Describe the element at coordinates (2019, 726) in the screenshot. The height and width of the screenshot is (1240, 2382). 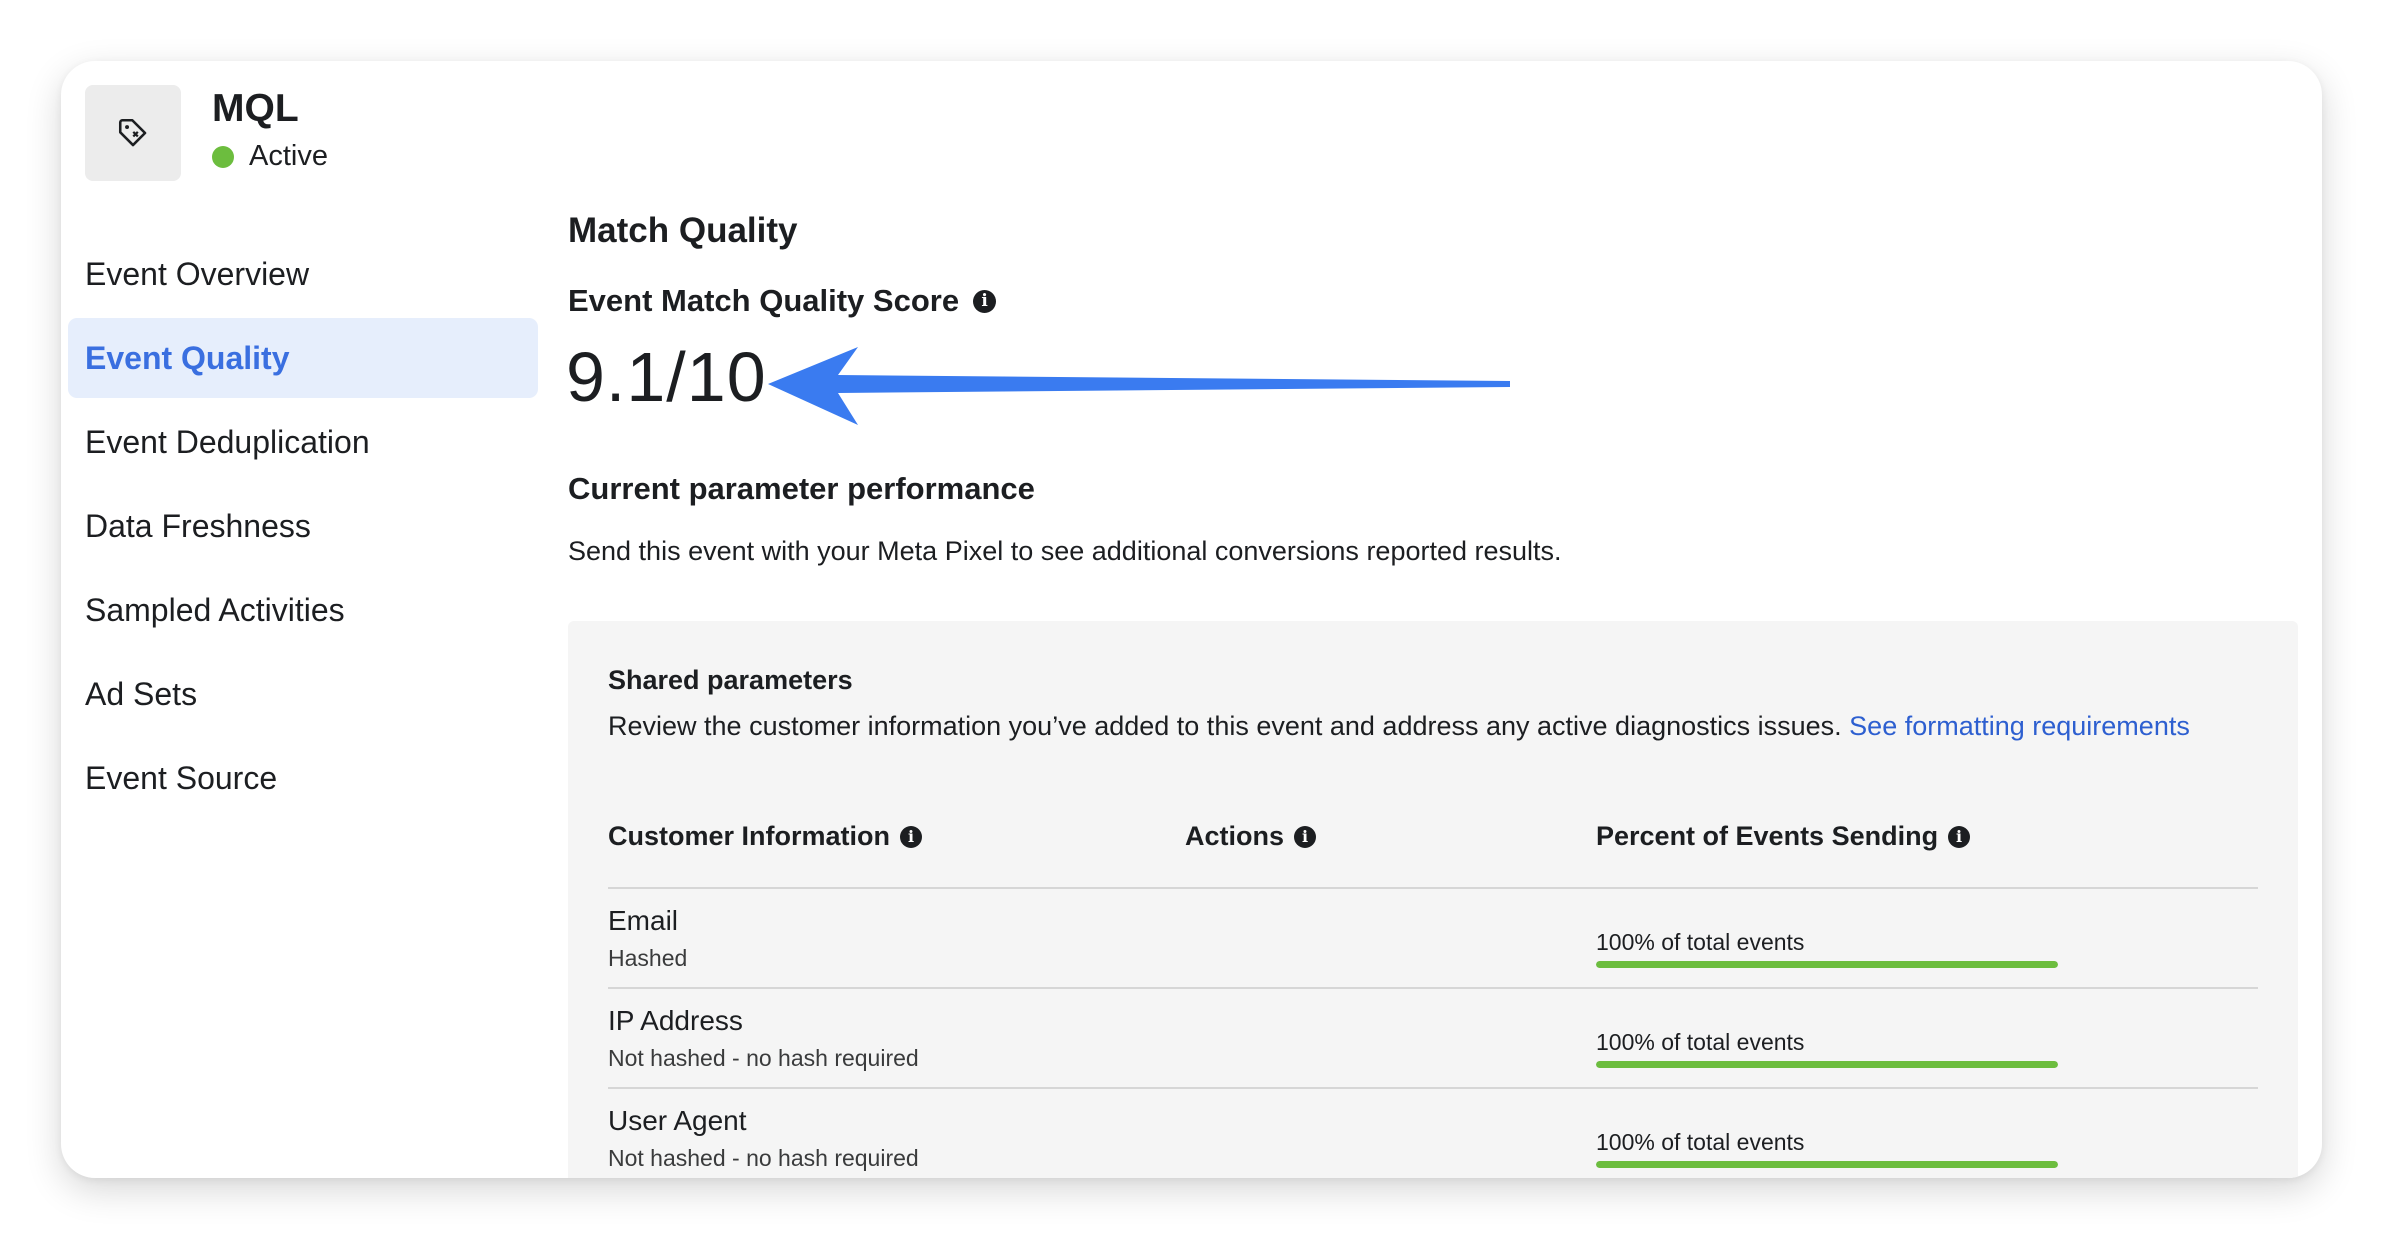
I see `formatting-requirements-link: See formatting requirements` at that location.